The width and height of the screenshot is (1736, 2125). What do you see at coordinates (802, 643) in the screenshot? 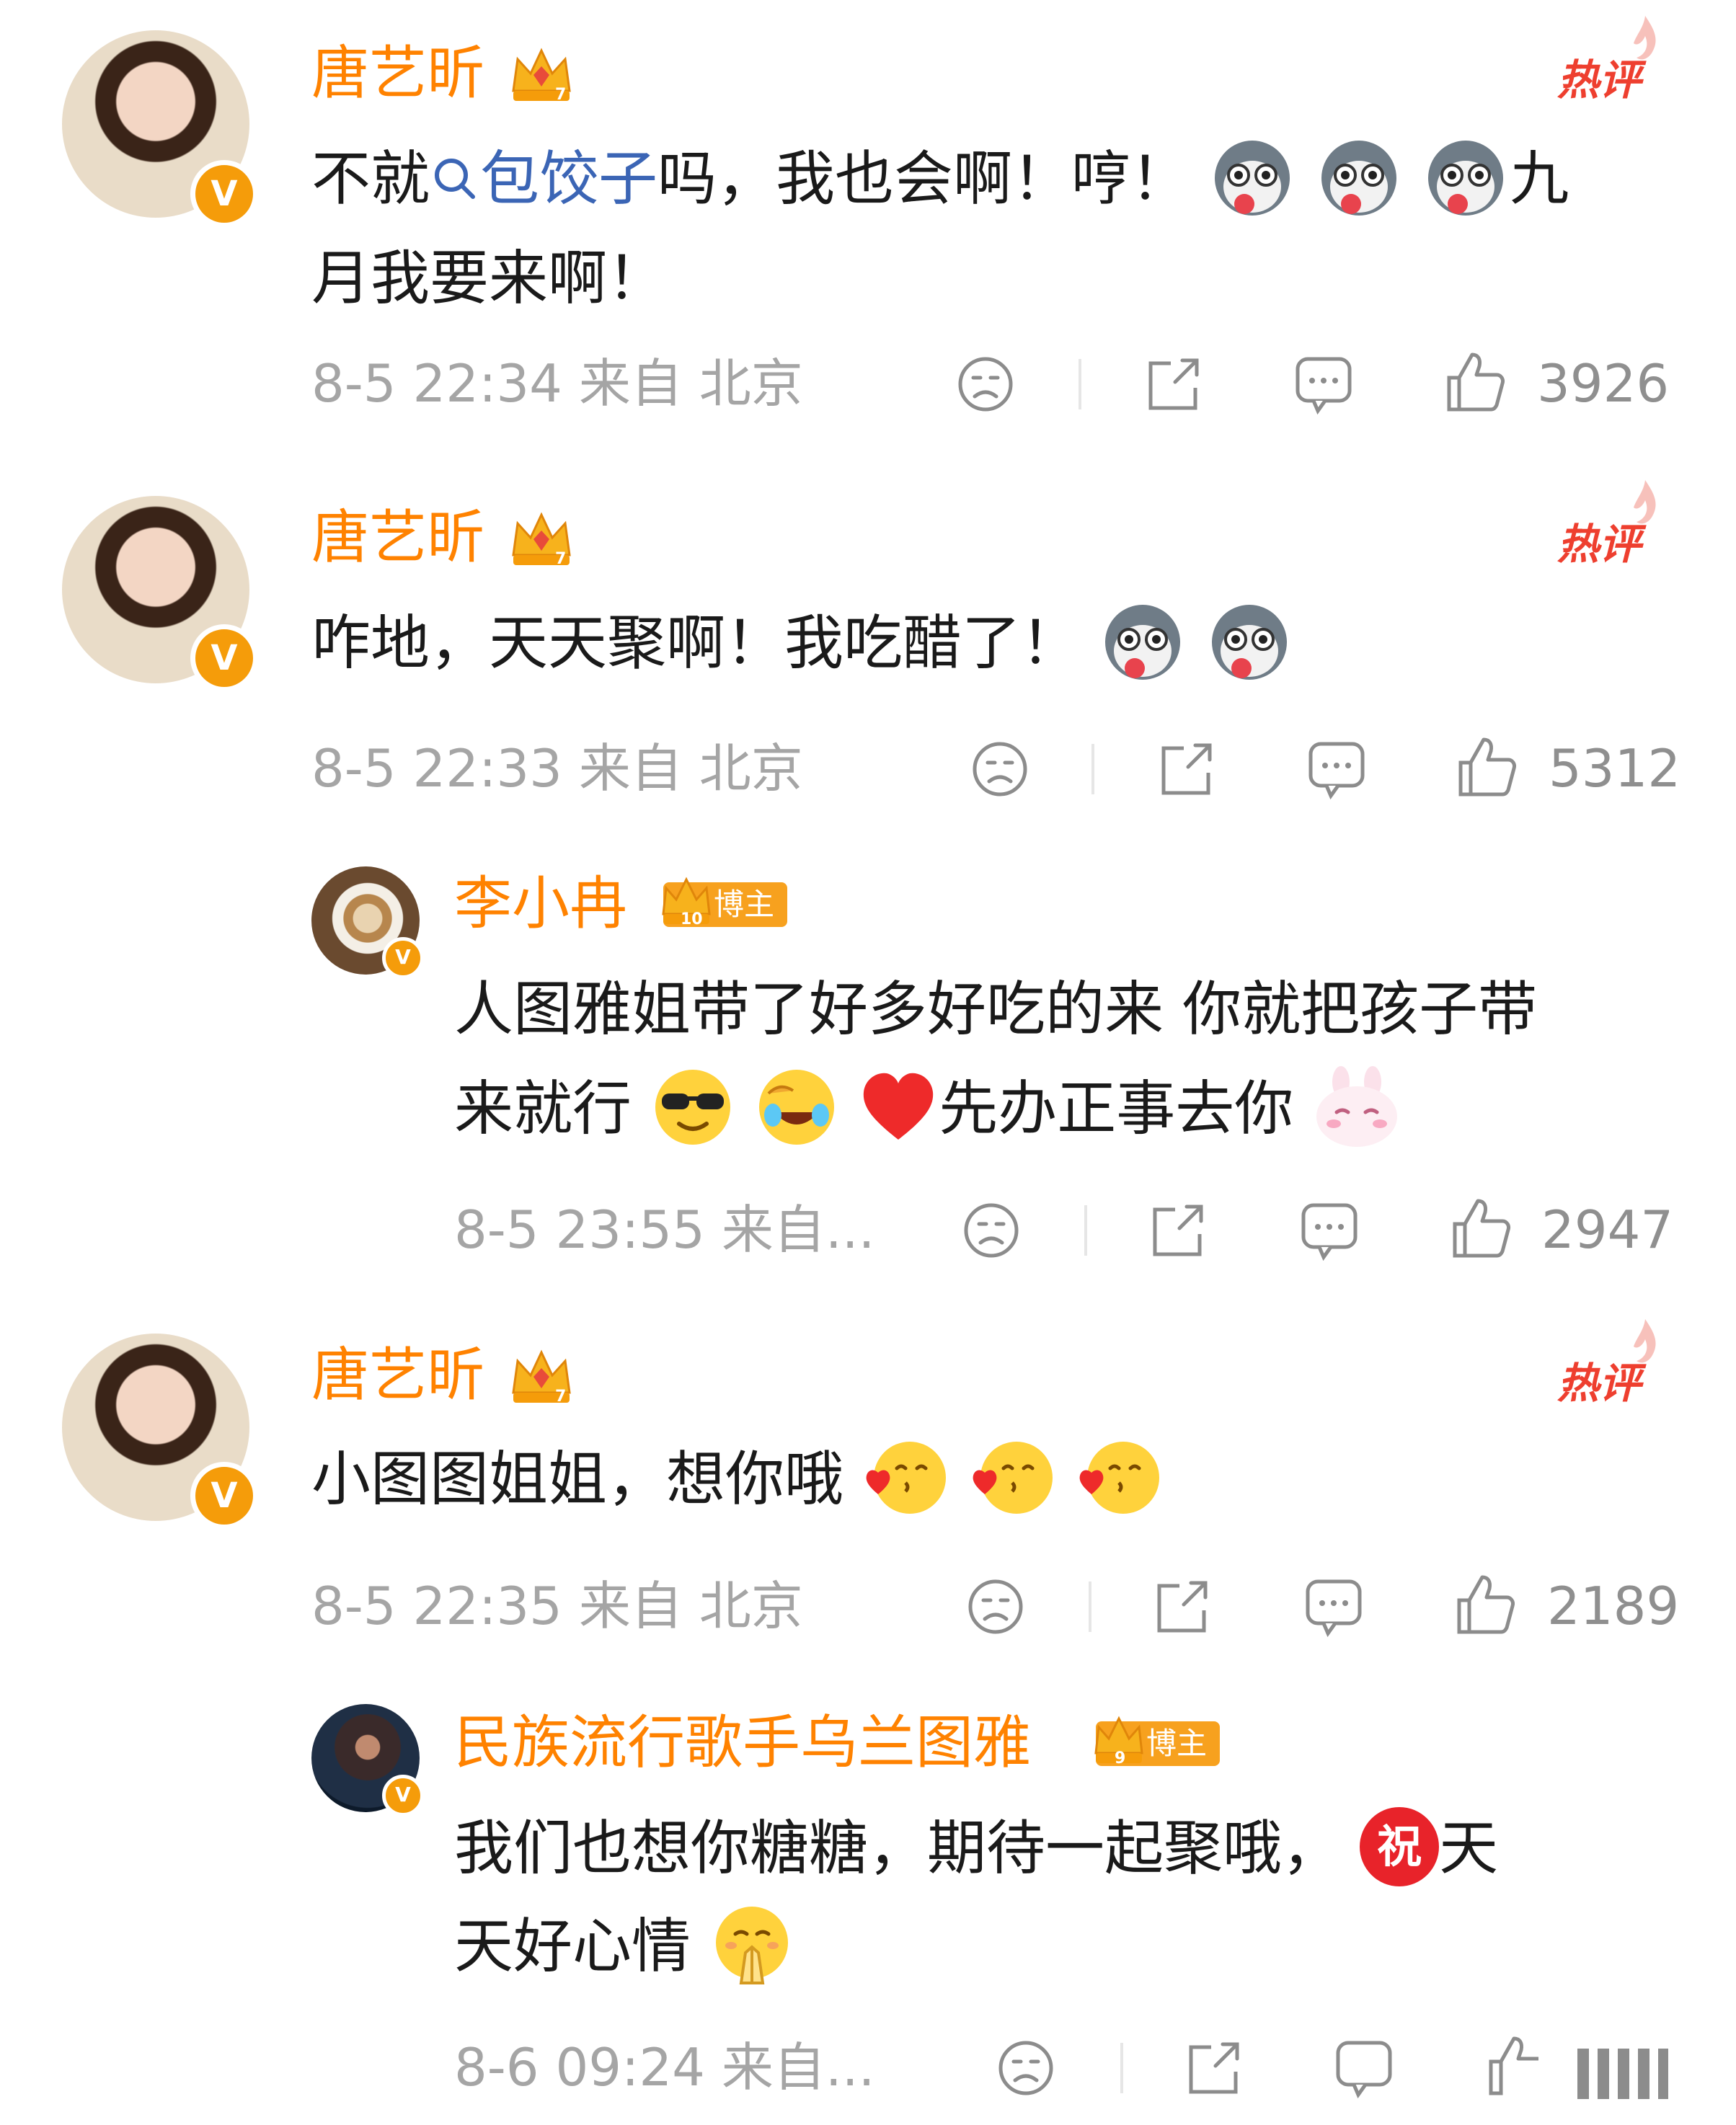
I see `comment-text: 咋地，天天聚啊！我吃醋了！` at bounding box center [802, 643].